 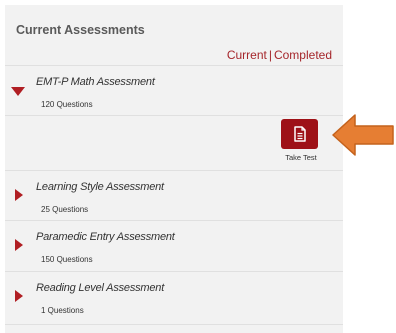 I want to click on document-icon, so click(x=299, y=134).